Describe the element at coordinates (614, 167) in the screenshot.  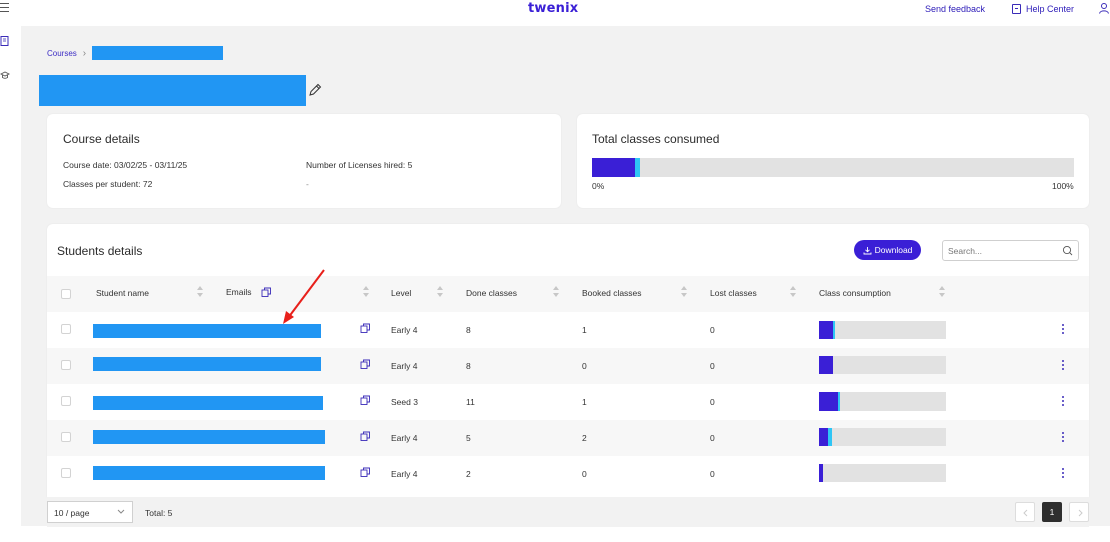
I see `total-consumed-fill` at that location.